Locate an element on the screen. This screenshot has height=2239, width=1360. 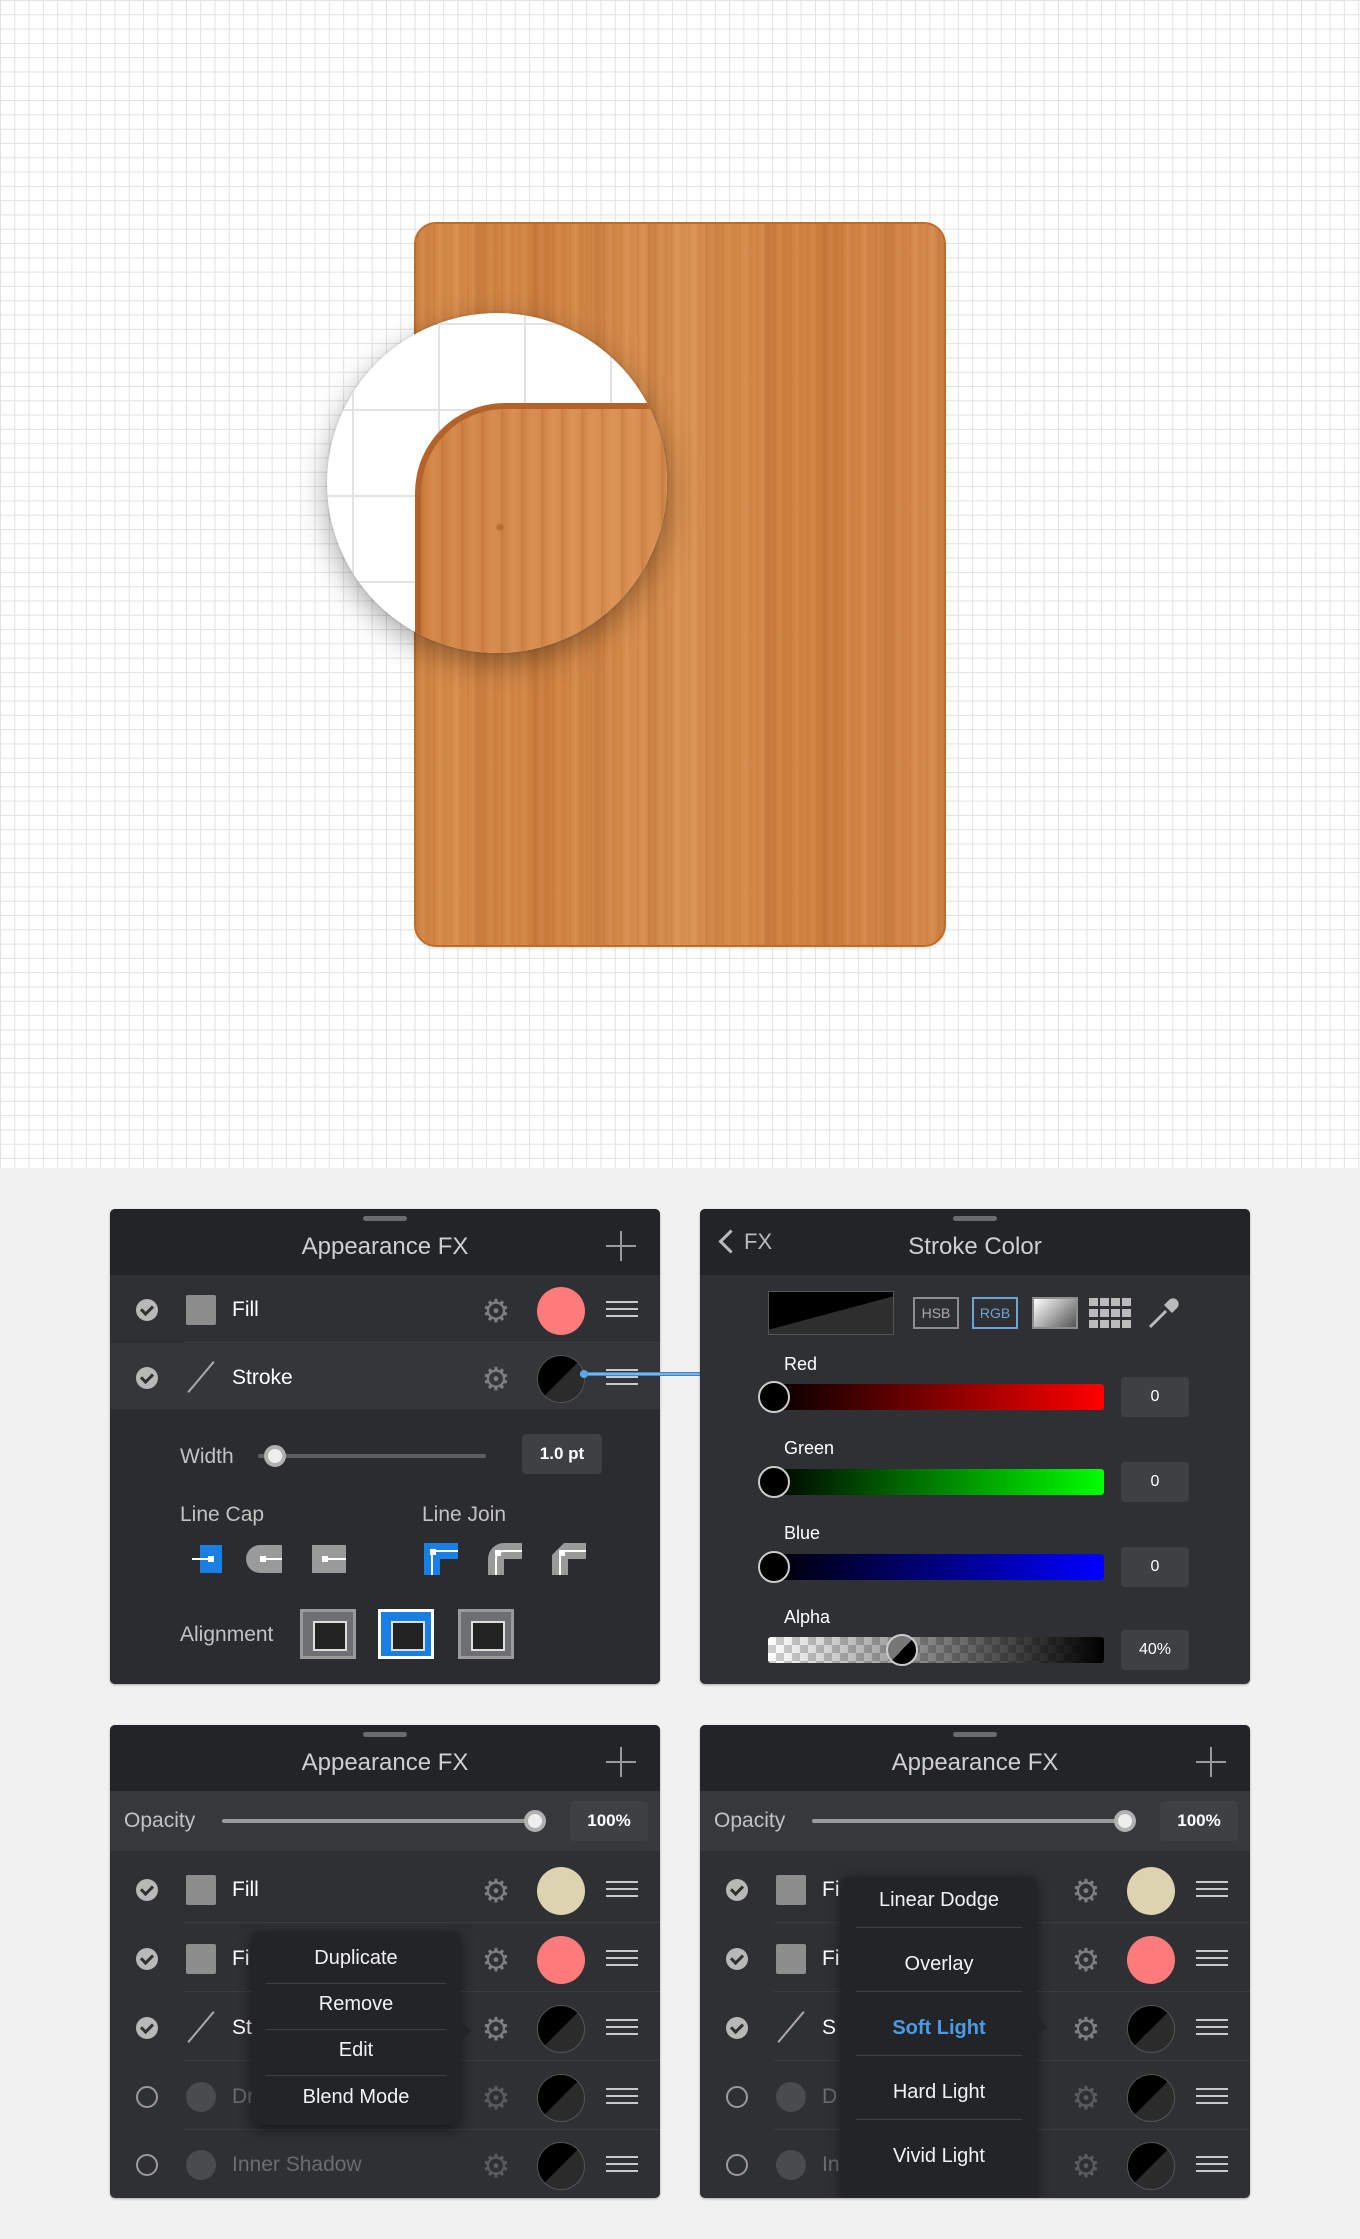
alpha-value: 40% is located at coordinates (1155, 1650).